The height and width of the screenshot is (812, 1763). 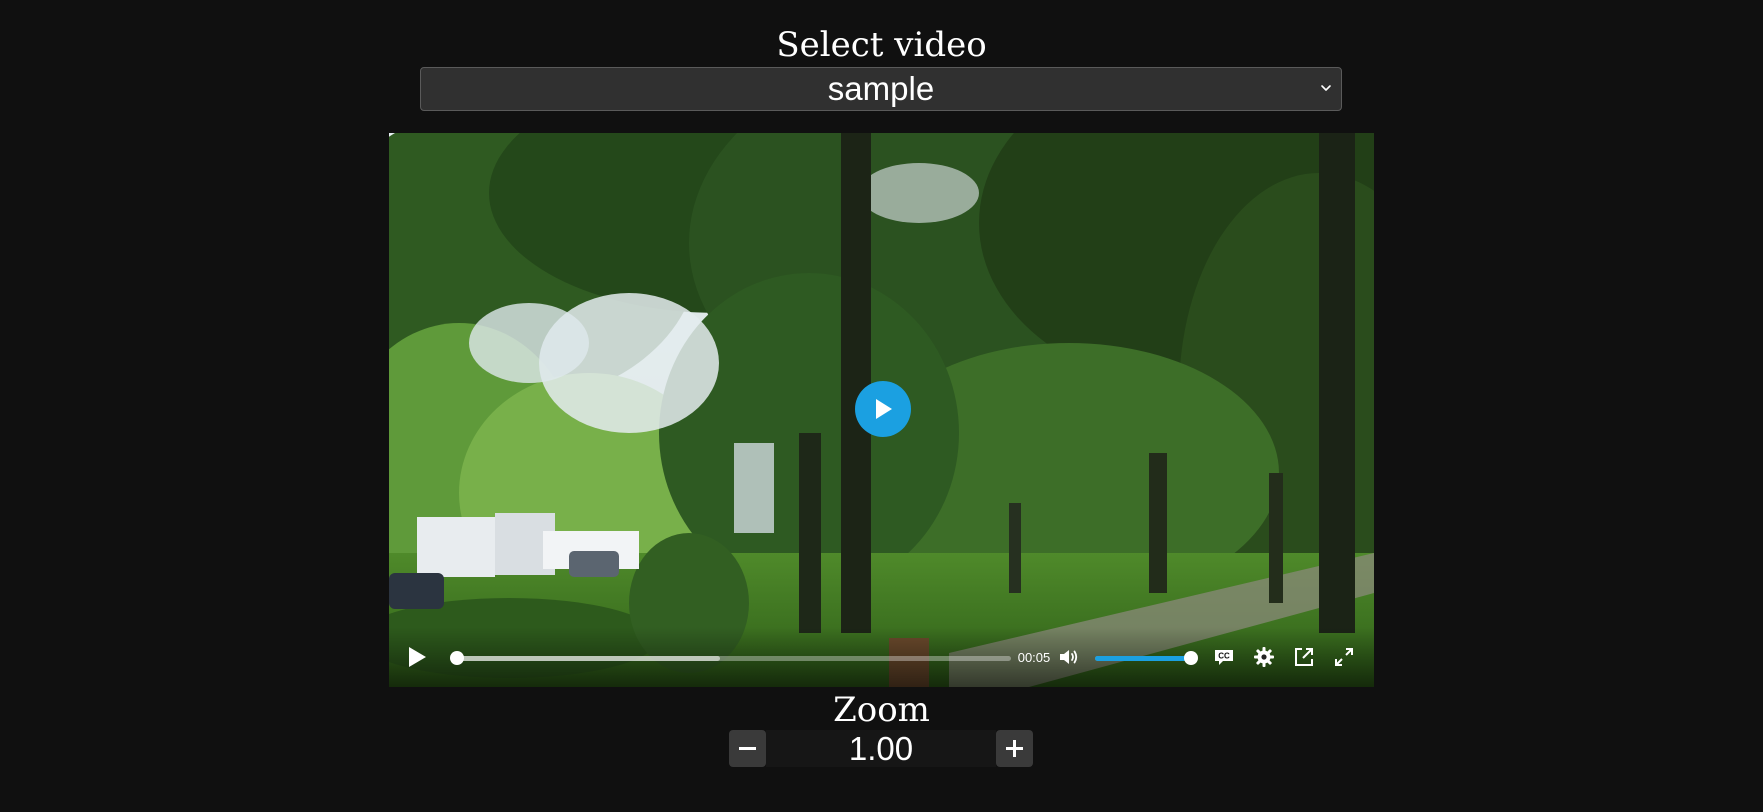 What do you see at coordinates (585, 658) in the screenshot?
I see `seek-buffered` at bounding box center [585, 658].